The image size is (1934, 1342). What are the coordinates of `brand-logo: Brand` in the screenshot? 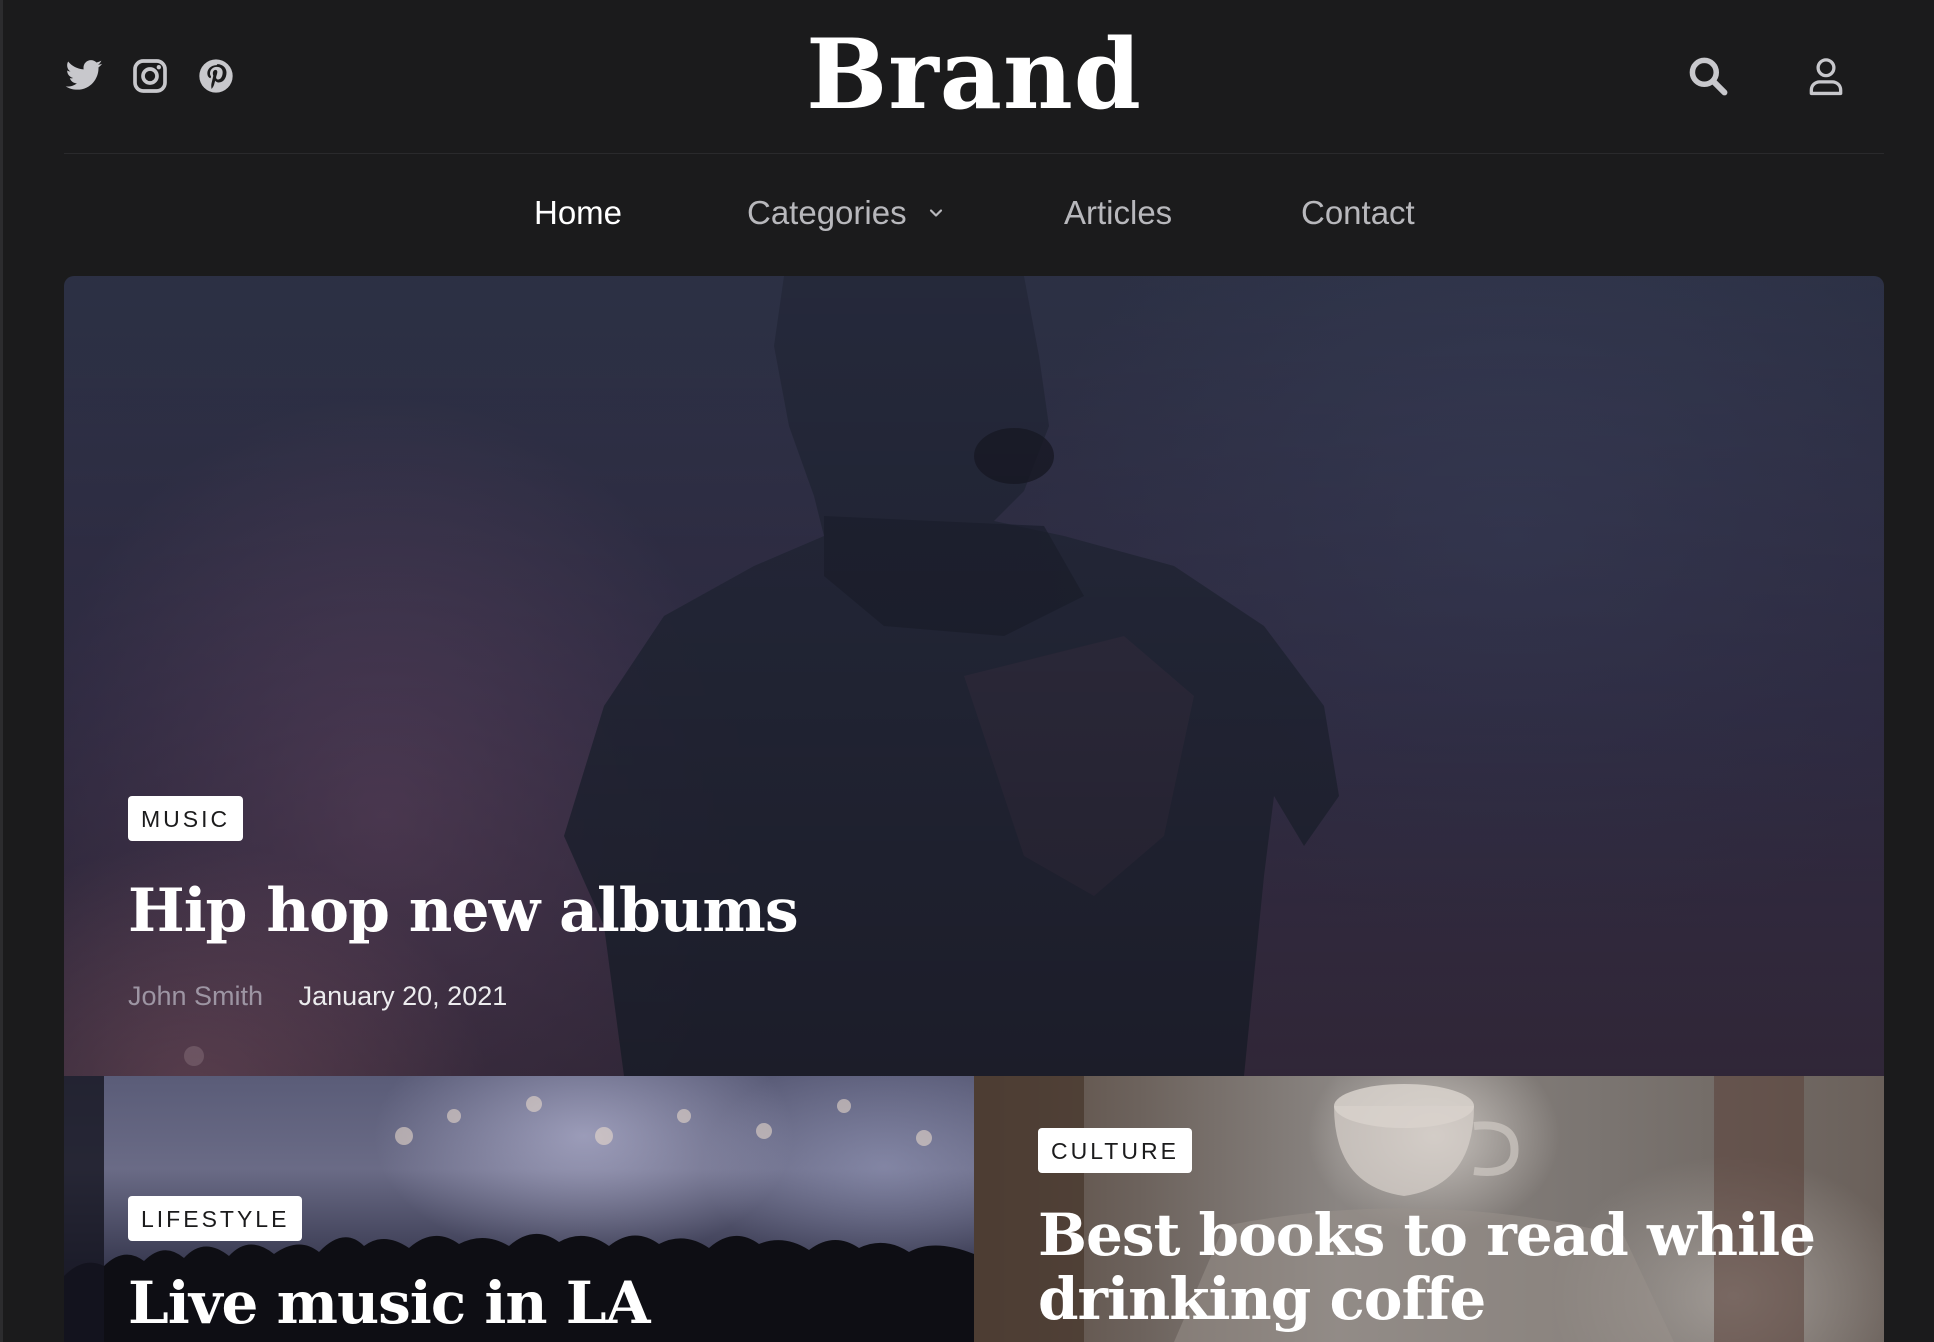 It's located at (974, 75).